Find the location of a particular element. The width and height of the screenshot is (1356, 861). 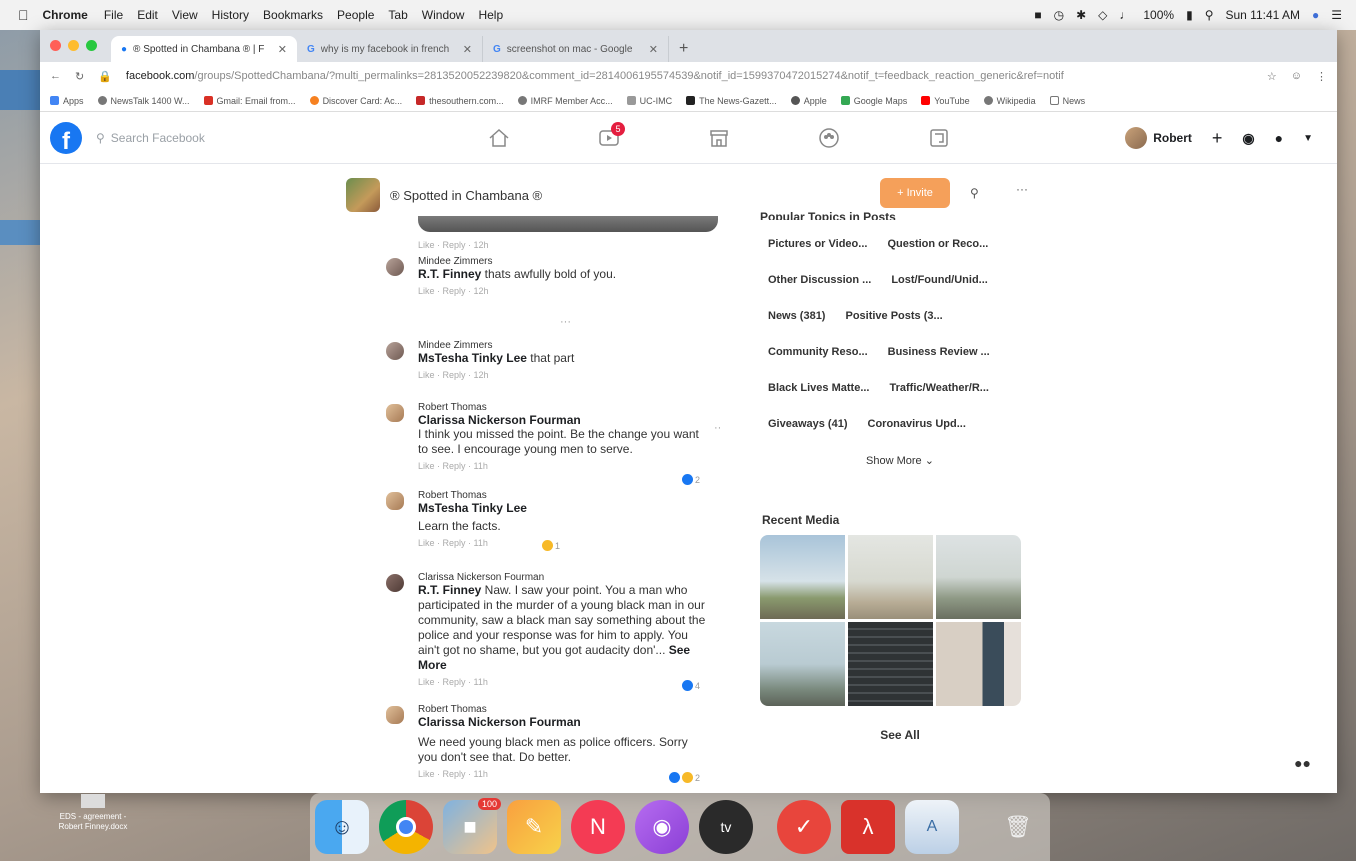

wifi-icon: ◇ is located at coordinates (1102, 15).